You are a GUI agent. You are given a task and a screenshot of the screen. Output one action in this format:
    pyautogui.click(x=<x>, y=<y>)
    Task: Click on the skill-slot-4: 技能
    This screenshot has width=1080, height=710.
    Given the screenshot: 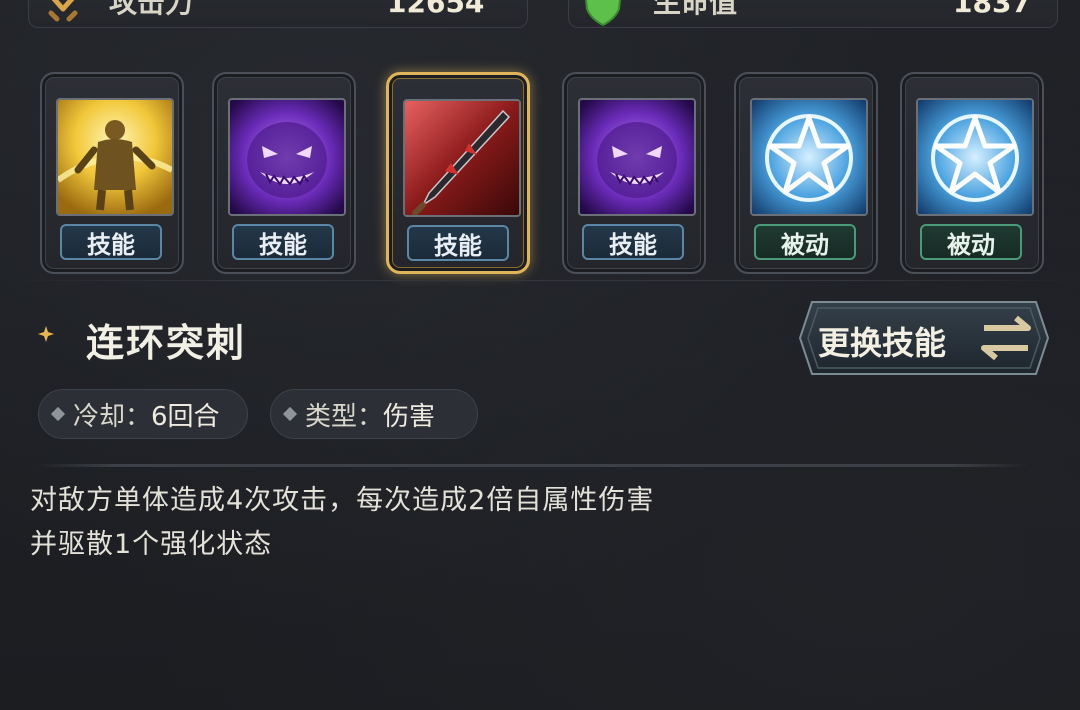 What is the action you would take?
    pyautogui.click(x=634, y=173)
    